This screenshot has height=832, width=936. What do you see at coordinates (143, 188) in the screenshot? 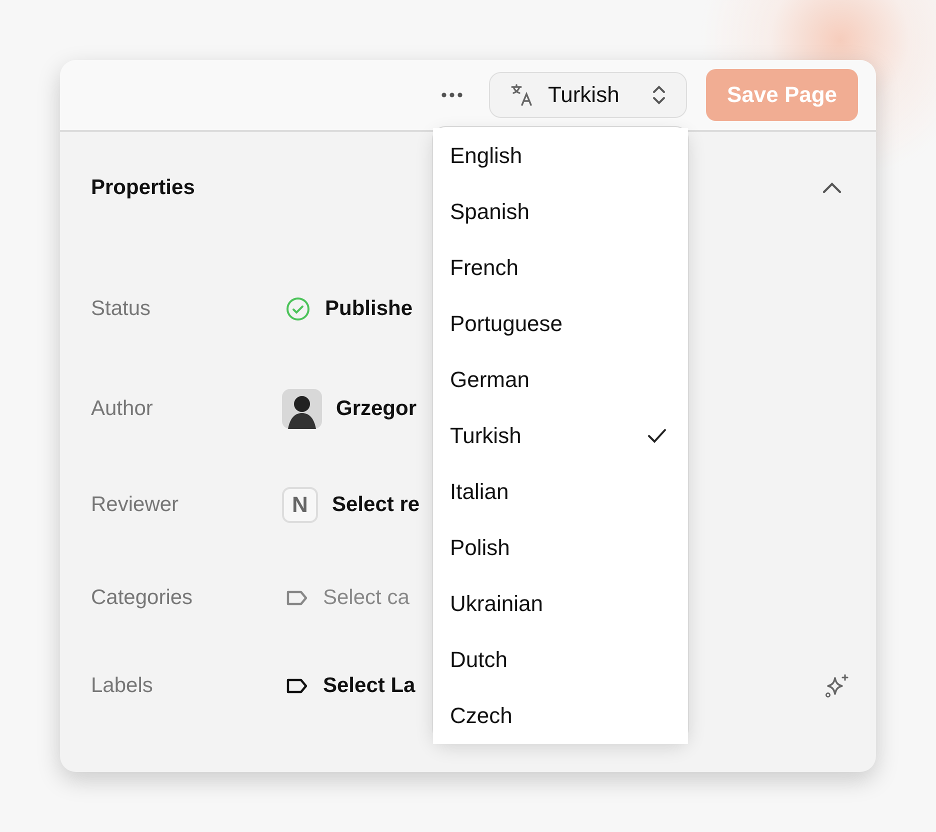
I see `section-title: Properties` at bounding box center [143, 188].